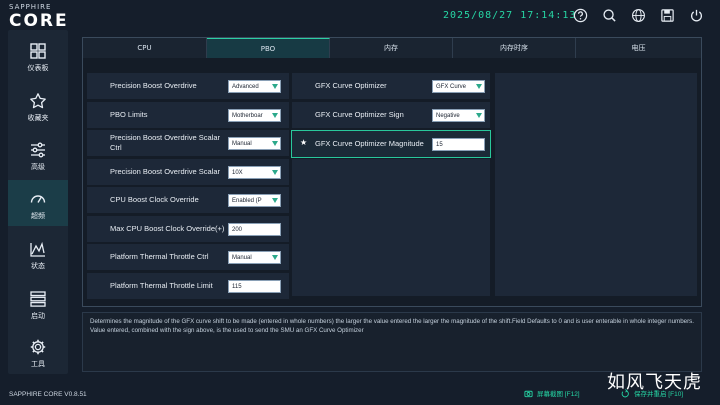 This screenshot has height=405, width=720. What do you see at coordinates (351, 85) in the screenshot?
I see `setting-label: GFX Curve Optimizer` at bounding box center [351, 85].